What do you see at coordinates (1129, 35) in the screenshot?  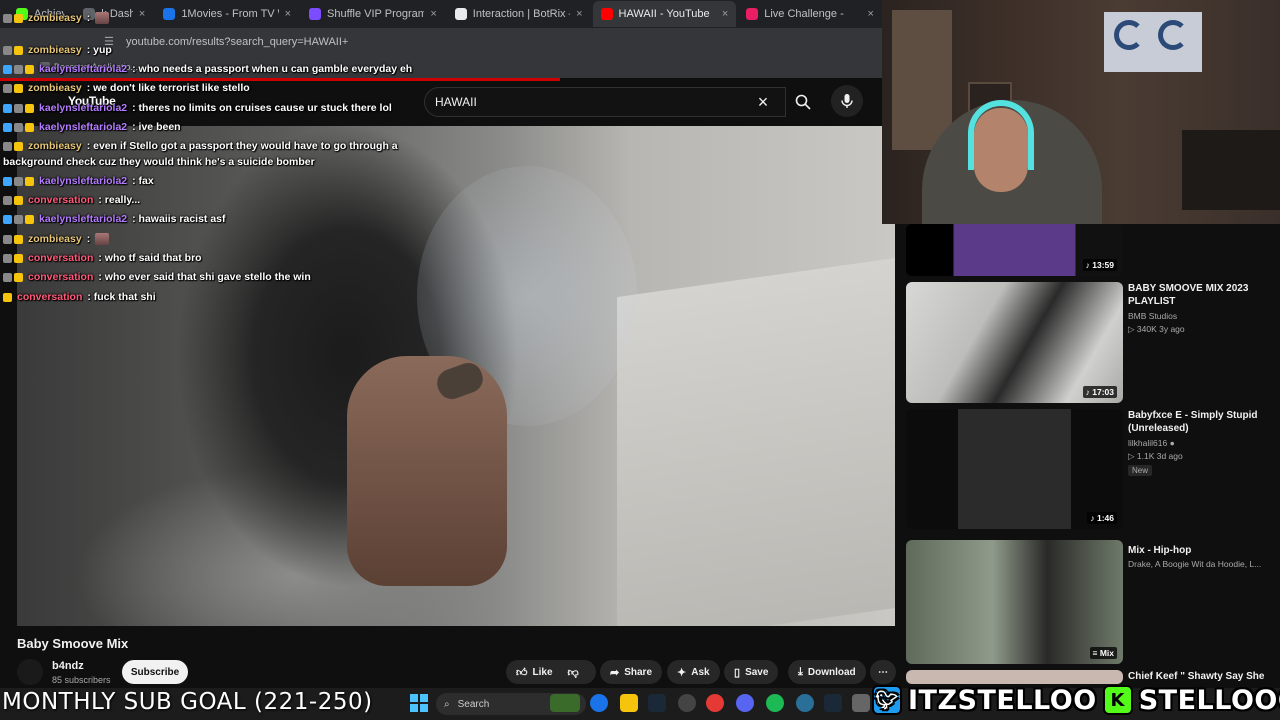 I see `poster-ring-left` at bounding box center [1129, 35].